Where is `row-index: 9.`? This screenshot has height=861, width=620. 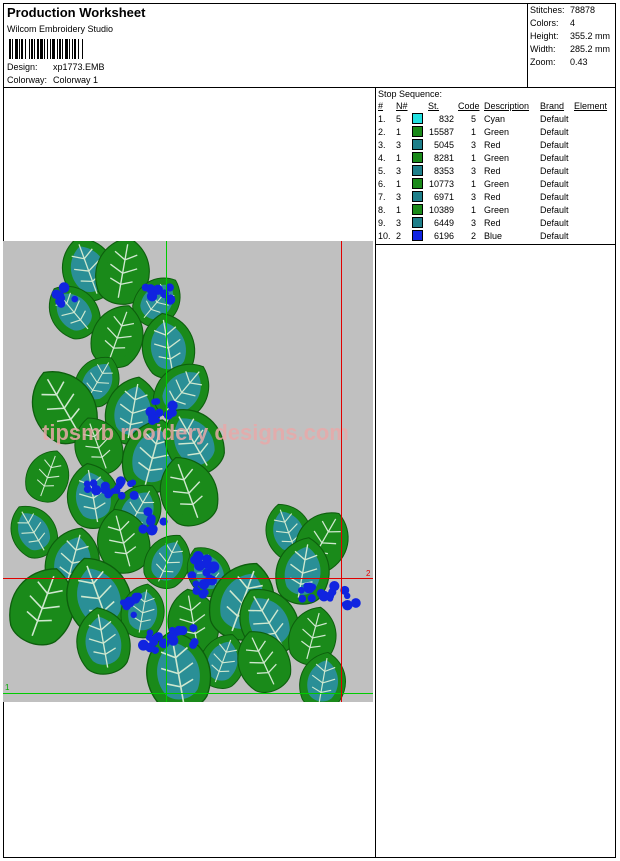 row-index: 9. is located at coordinates (382, 222).